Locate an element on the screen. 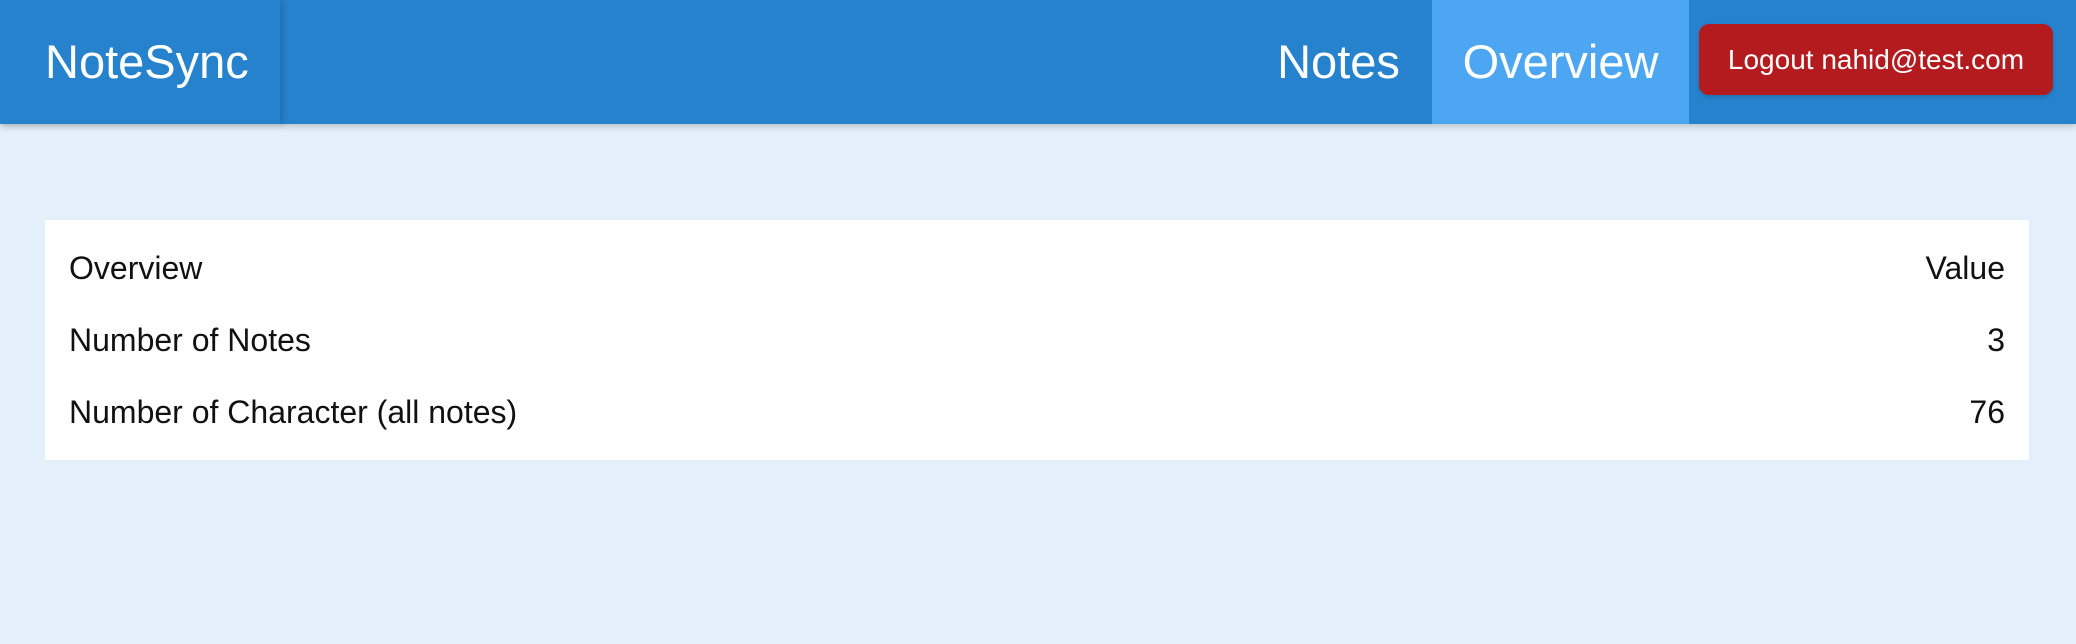 The image size is (2076, 644). logout-button: Logout nahid@test.com is located at coordinates (1876, 59).